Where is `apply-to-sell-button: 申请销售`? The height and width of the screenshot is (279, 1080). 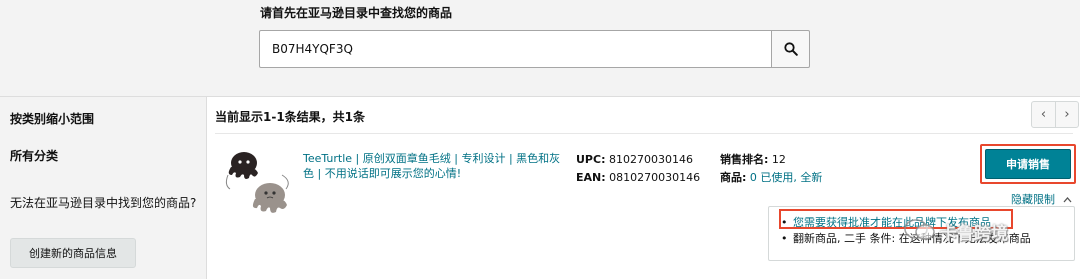
apply-to-sell-button: 申请销售 is located at coordinates (1028, 164).